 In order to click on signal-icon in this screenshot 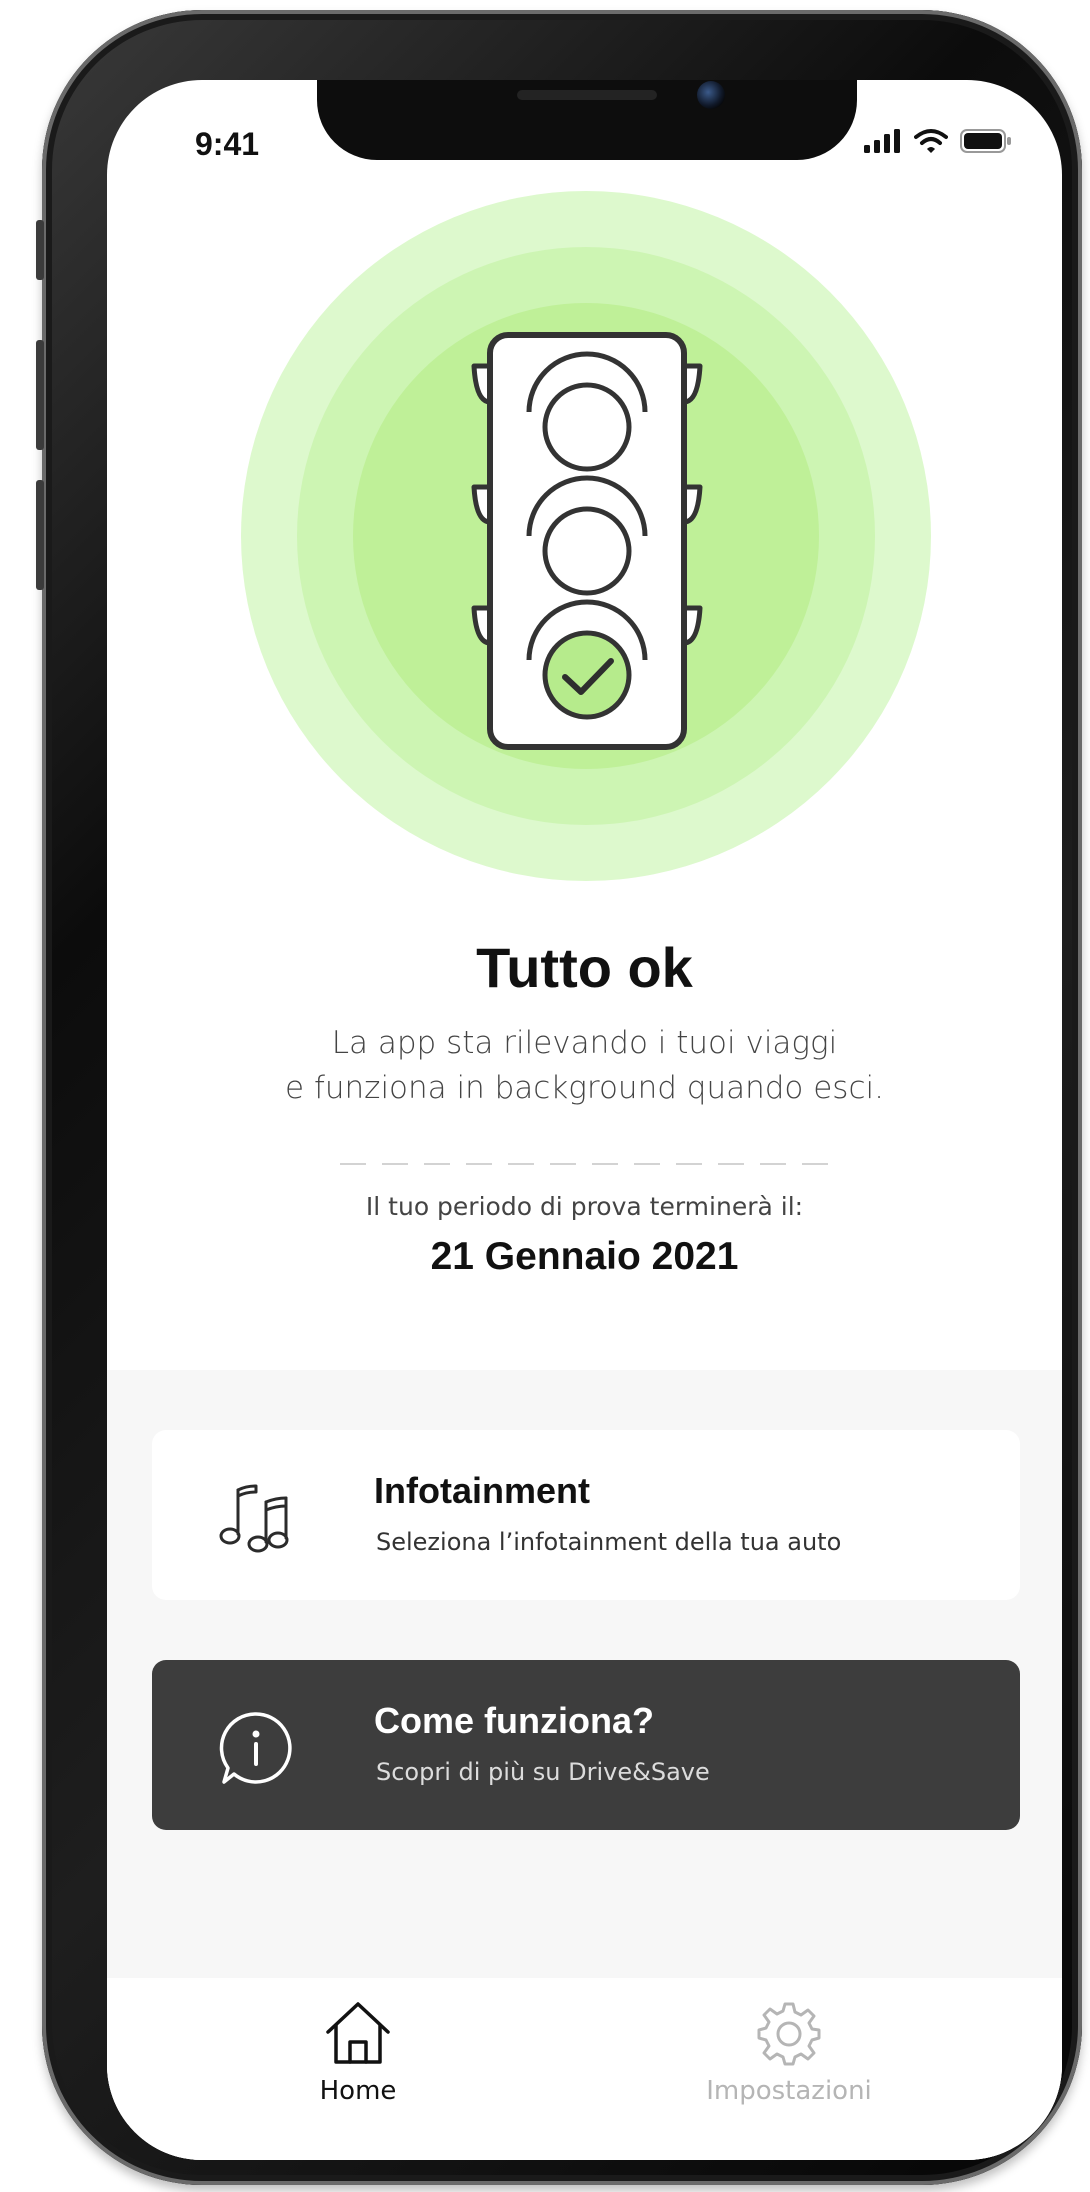, I will do `click(882, 141)`.